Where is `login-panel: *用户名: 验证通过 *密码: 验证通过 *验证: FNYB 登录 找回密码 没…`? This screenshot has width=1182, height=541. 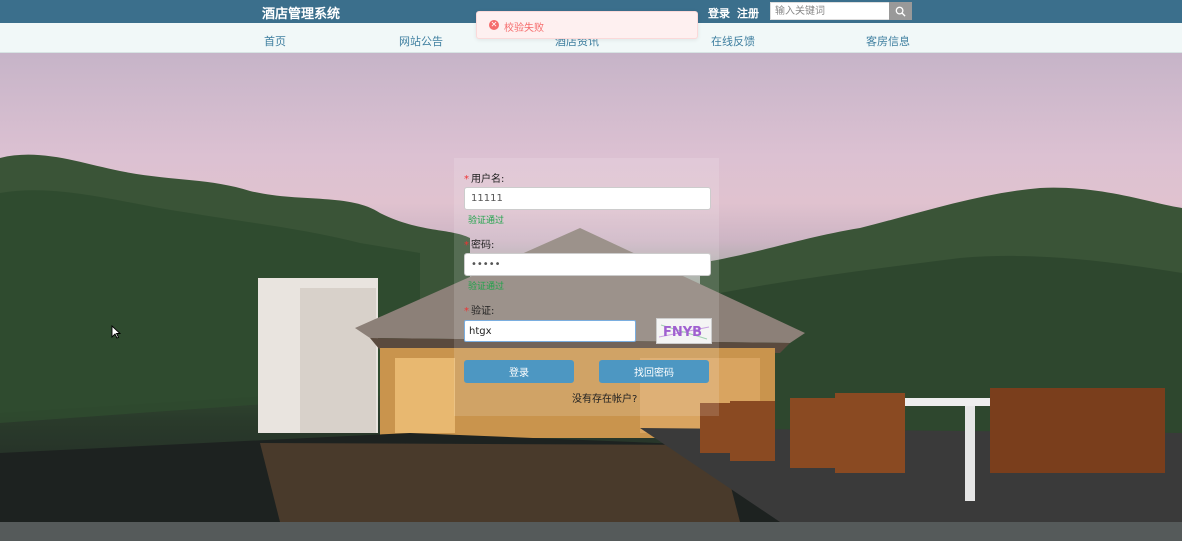 login-panel: *用户名: 验证通过 *密码: 验证通过 *验证: FNYB 登录 找回密码 没… is located at coordinates (586, 287).